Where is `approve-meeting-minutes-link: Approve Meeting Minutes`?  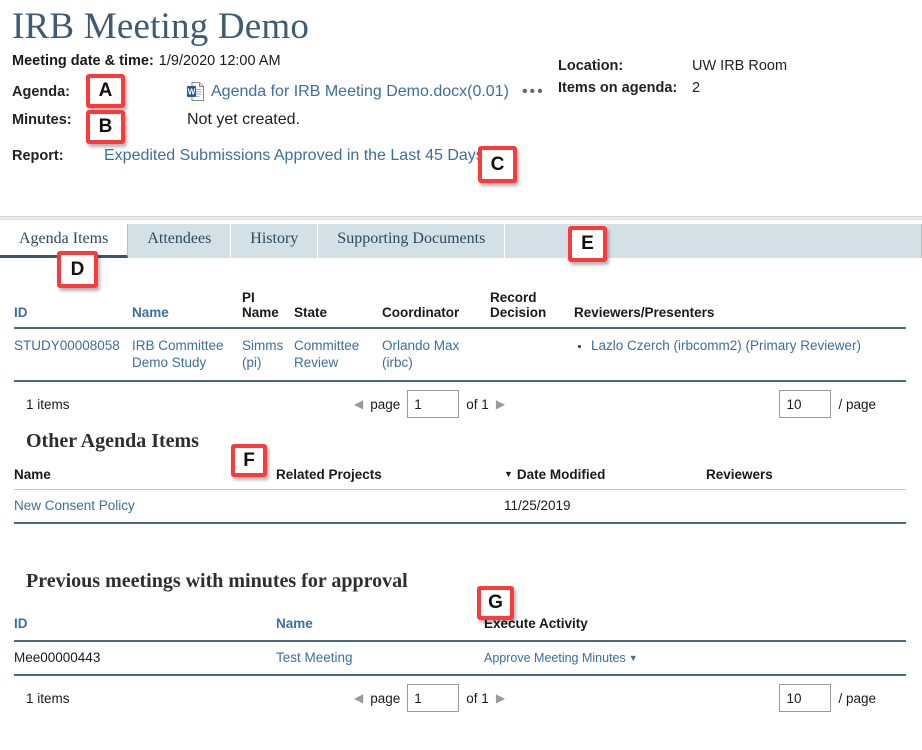
approve-meeting-minutes-link: Approve Meeting Minutes is located at coordinates (555, 658).